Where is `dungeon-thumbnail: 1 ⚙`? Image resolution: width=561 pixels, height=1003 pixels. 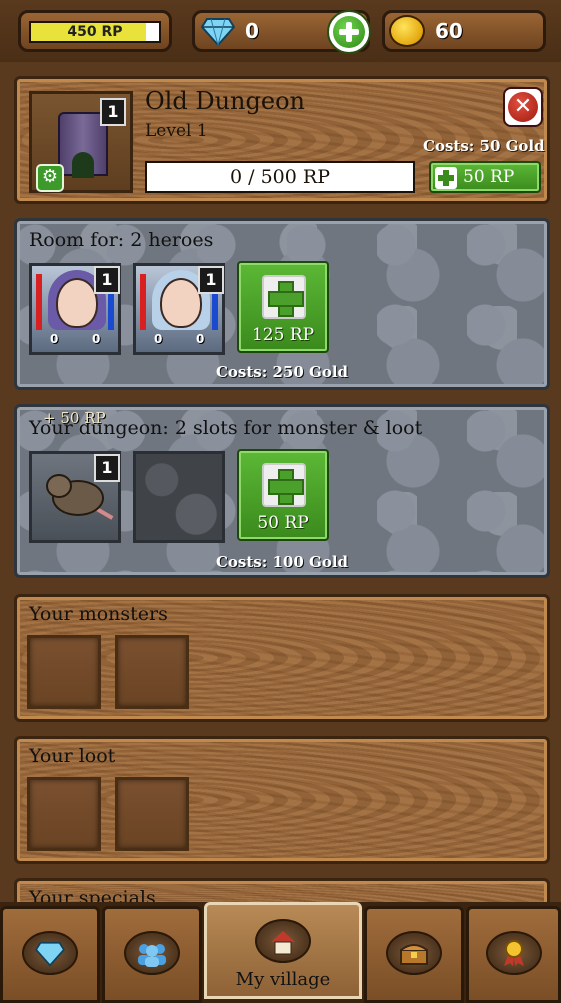
dungeon-thumbnail: 1 ⚙ is located at coordinates (81, 142).